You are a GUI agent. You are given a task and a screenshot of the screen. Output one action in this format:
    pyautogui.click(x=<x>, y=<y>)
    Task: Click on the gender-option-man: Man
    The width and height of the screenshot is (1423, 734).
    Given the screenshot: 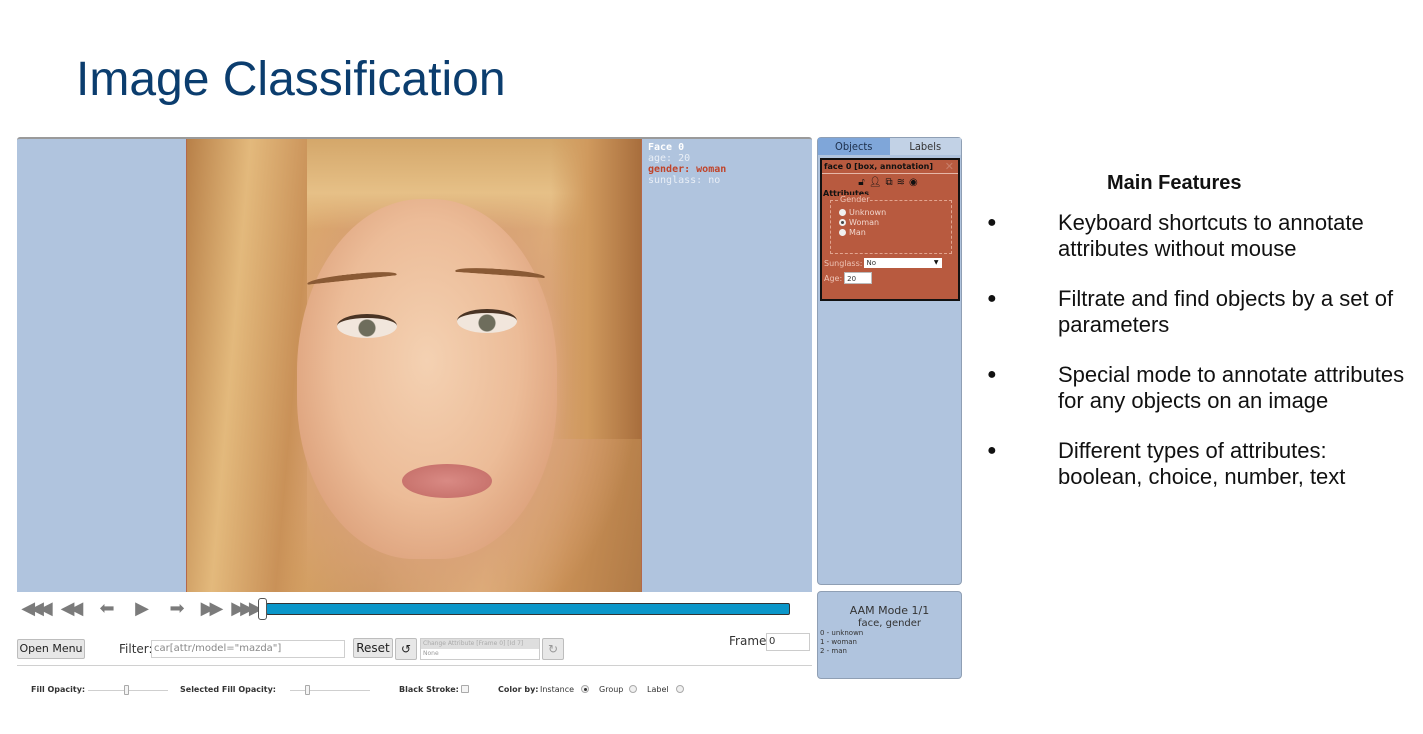 What is the action you would take?
    pyautogui.click(x=891, y=232)
    